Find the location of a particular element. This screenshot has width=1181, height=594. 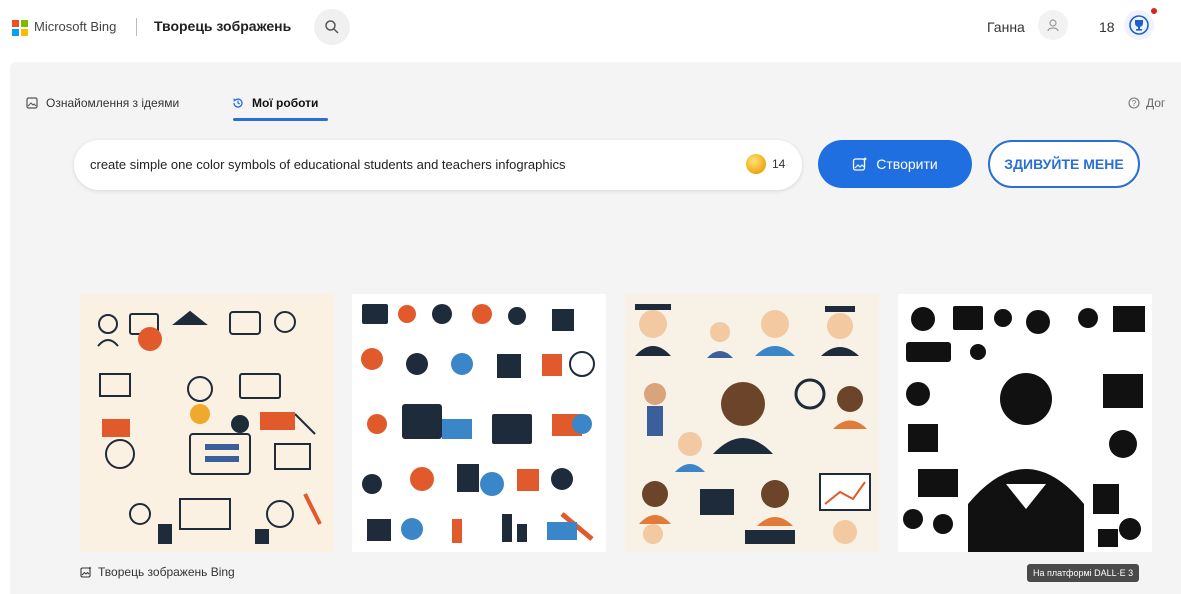

dalle-badge: На платформі DALL·E 3 is located at coordinates (1083, 573).